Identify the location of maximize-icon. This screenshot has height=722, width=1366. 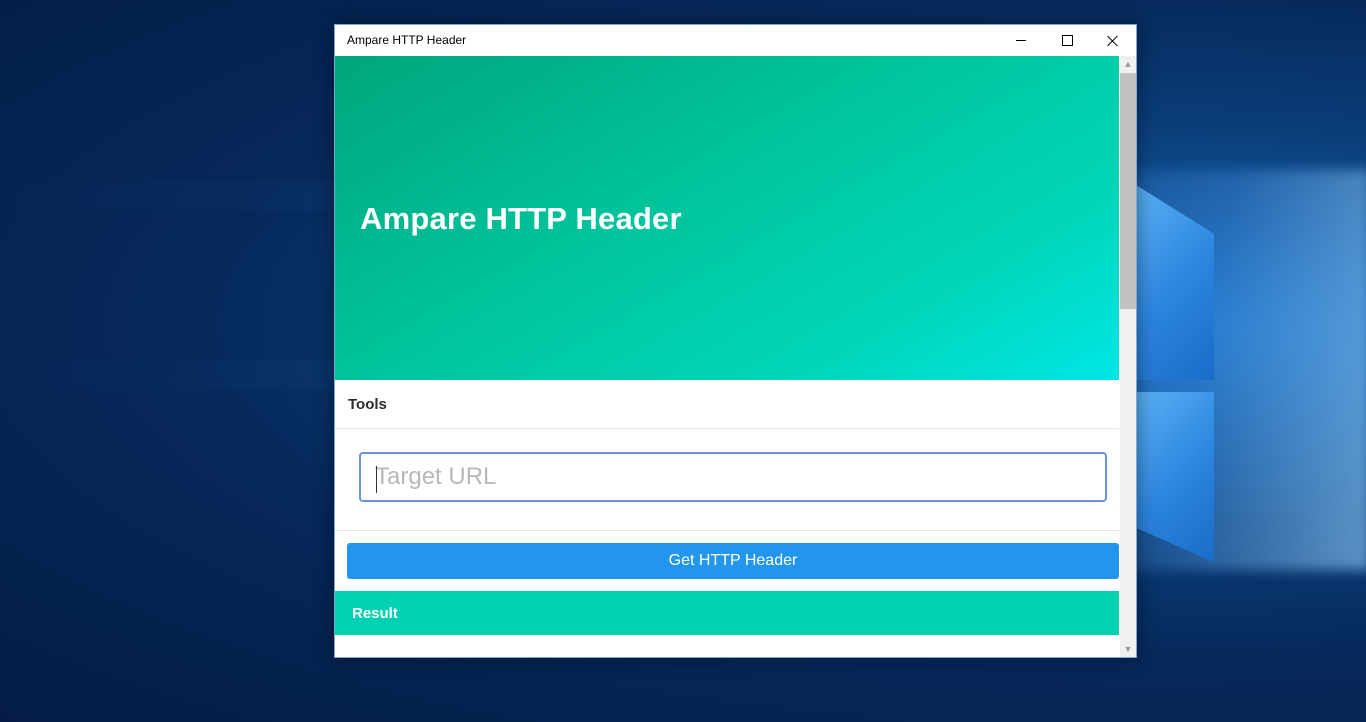
(1067, 40).